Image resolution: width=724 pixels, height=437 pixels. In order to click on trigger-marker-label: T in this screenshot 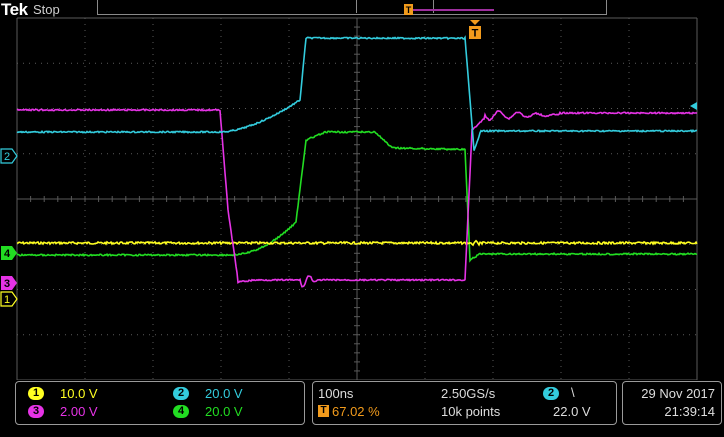, I will do `click(475, 34)`.